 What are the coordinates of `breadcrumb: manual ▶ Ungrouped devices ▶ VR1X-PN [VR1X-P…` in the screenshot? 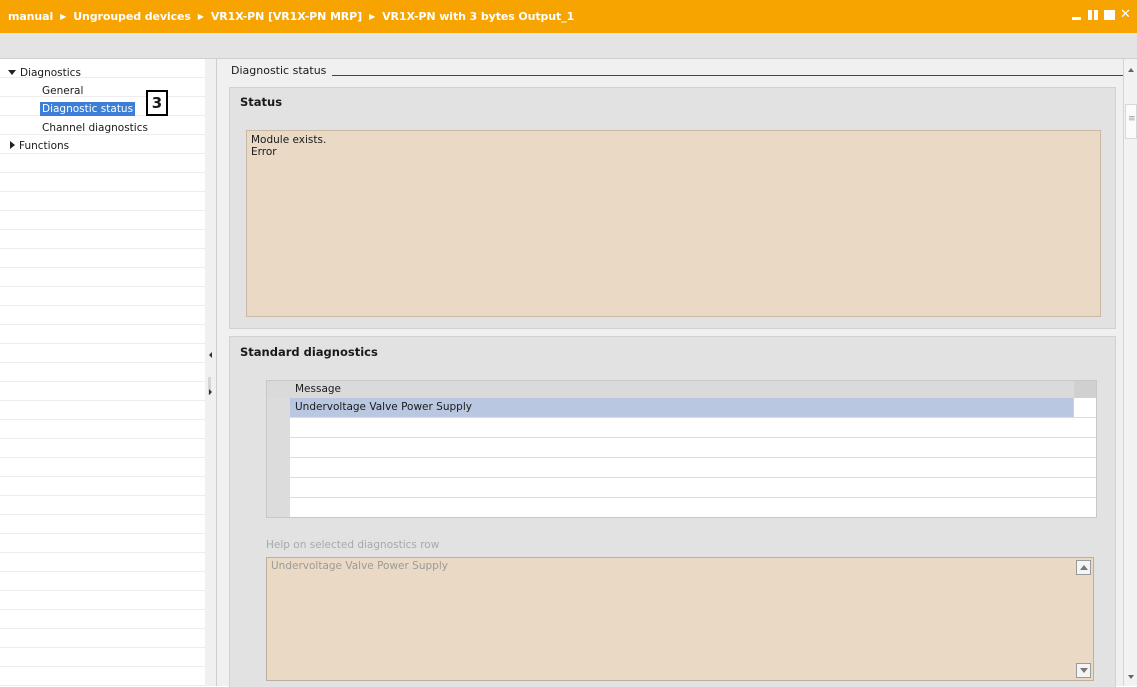 It's located at (291, 16).